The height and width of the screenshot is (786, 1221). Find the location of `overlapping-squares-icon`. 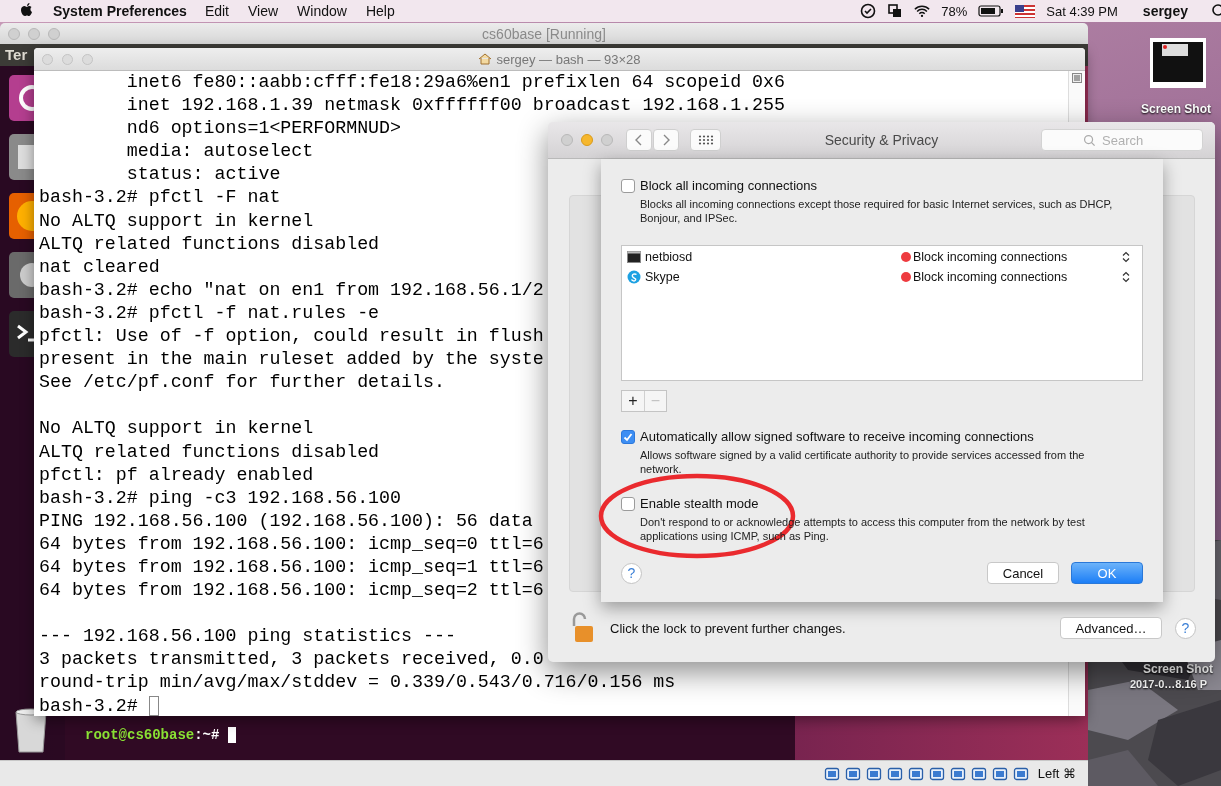

overlapping-squares-icon is located at coordinates (895, 11).